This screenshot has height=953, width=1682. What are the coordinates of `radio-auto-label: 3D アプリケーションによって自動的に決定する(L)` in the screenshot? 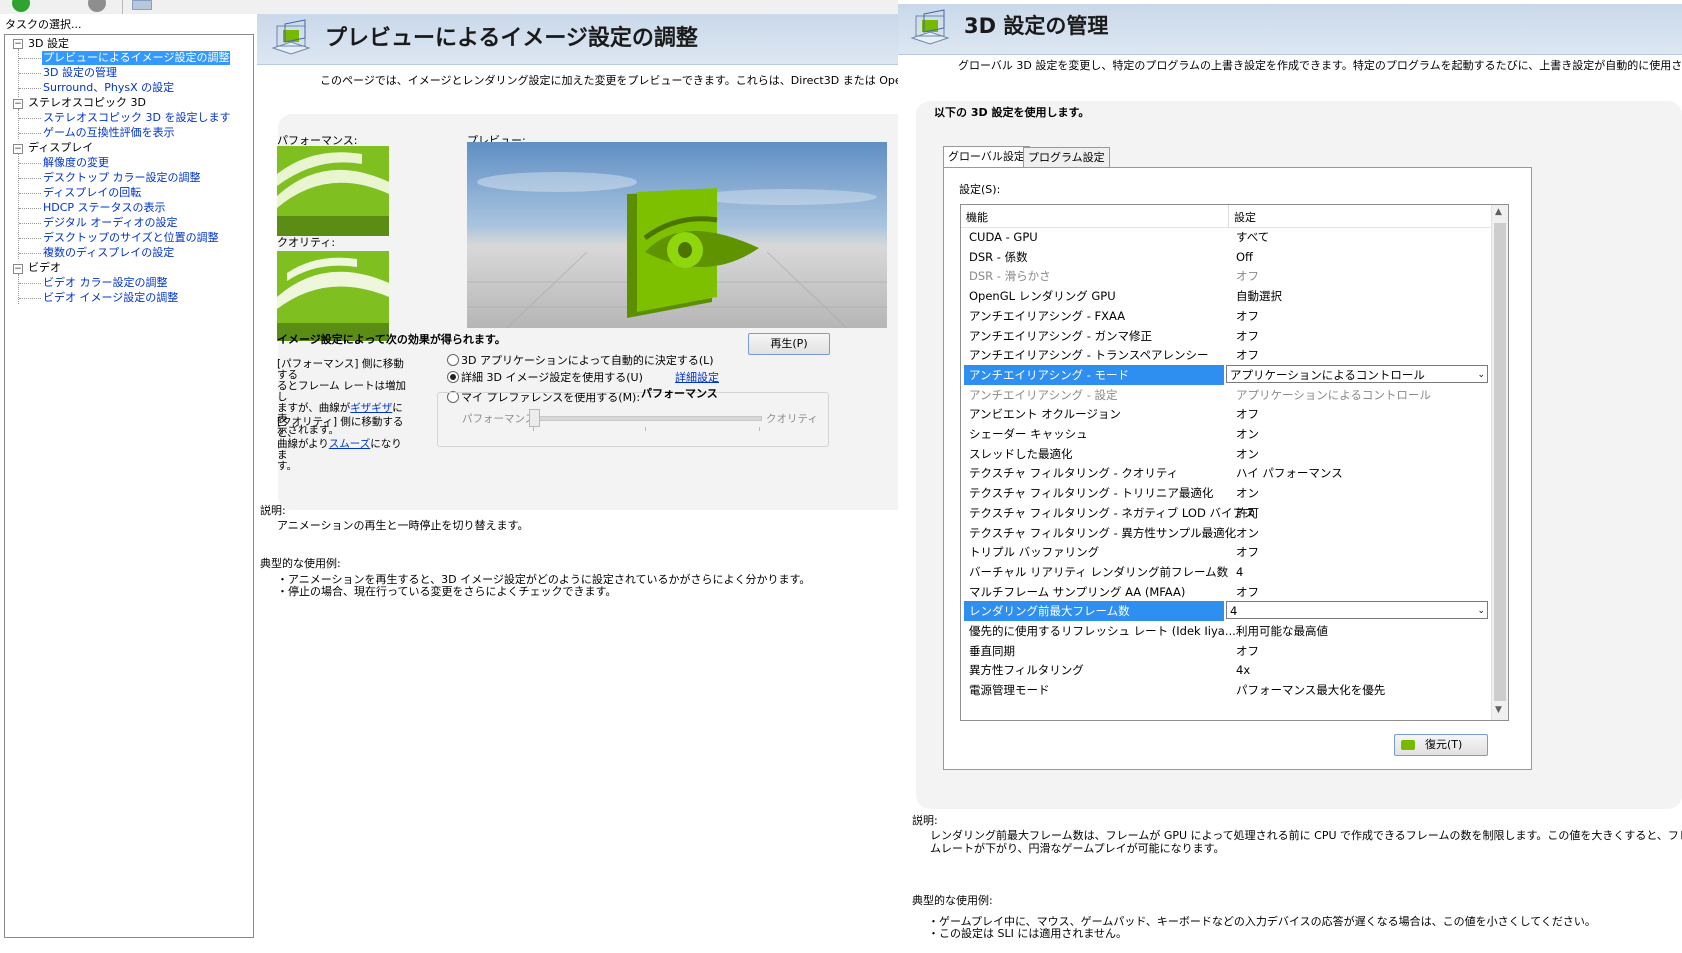 It's located at (587, 360).